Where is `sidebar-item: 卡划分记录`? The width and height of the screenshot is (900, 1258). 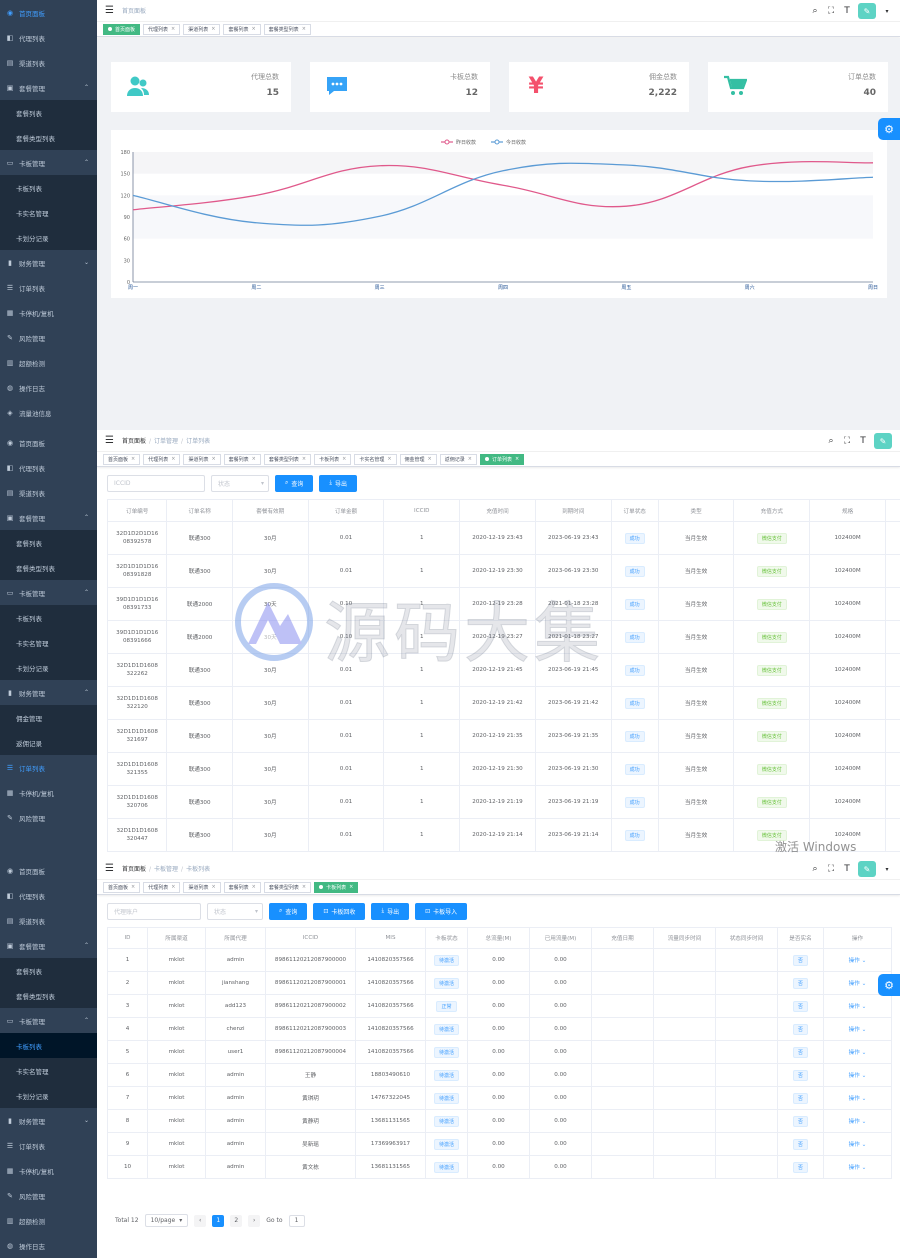
sidebar-item: 卡划分记录 is located at coordinates (48, 1095).